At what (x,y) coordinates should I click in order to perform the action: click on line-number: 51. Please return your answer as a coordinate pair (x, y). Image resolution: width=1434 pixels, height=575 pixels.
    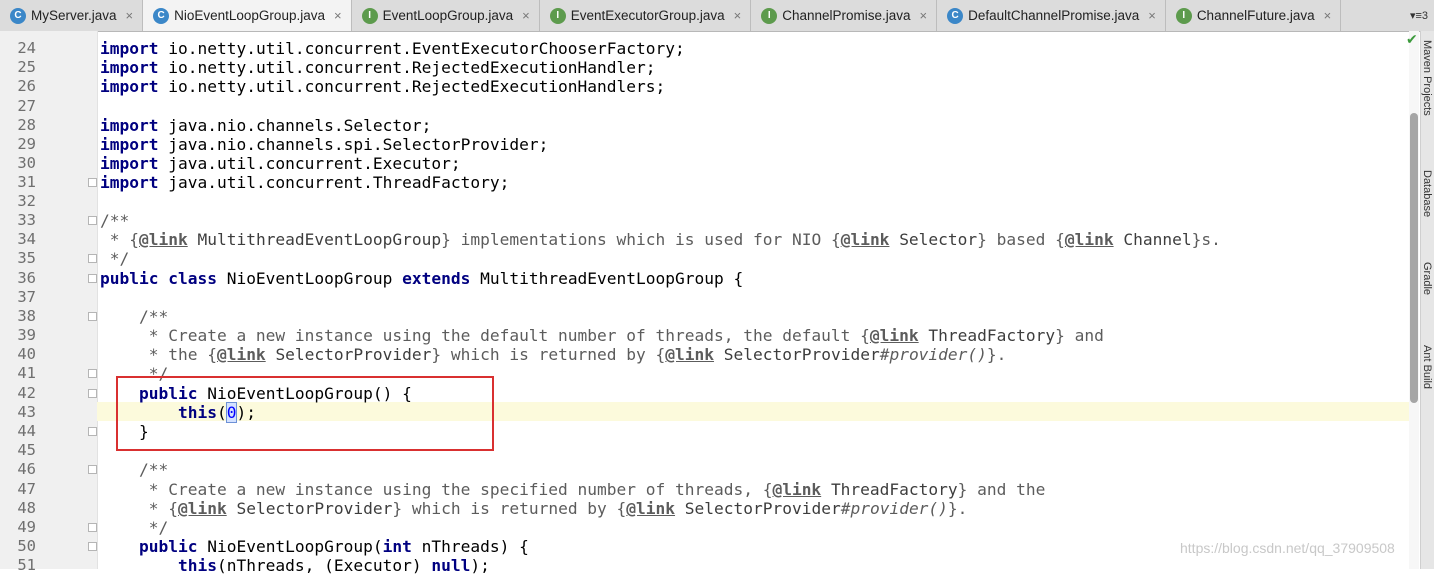
    Looking at the image, I should click on (26, 565).